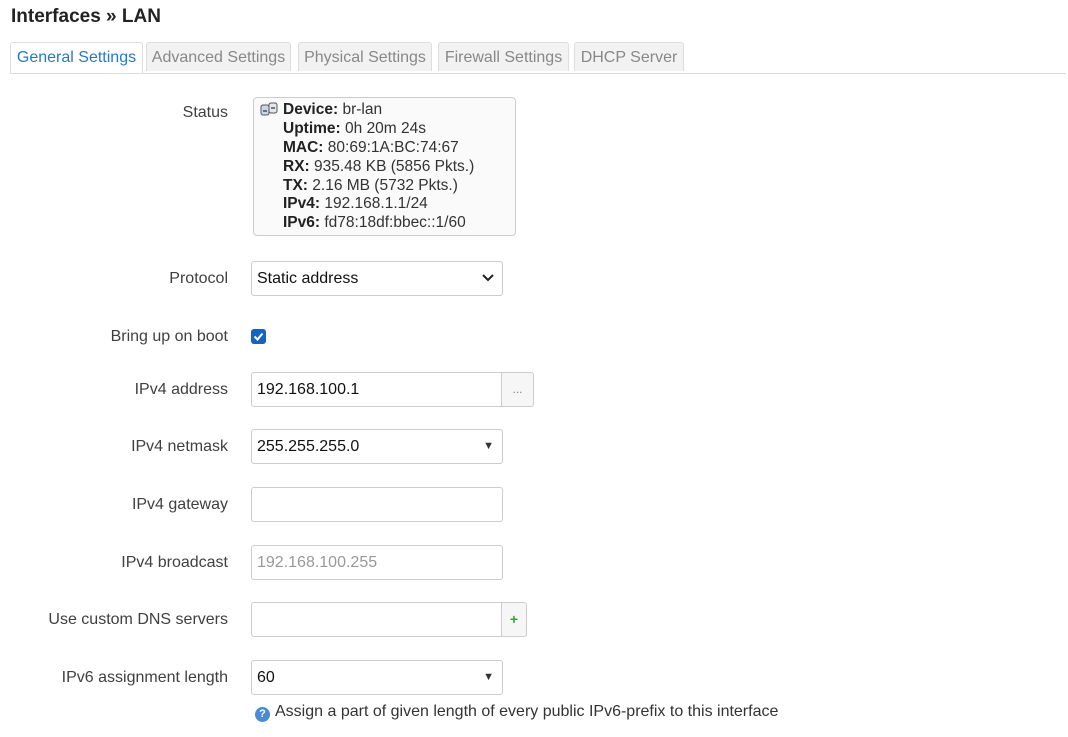 Image resolution: width=1068 pixels, height=737 pixels. Describe the element at coordinates (308, 278) in the screenshot. I see `protocol-value: Static address` at that location.